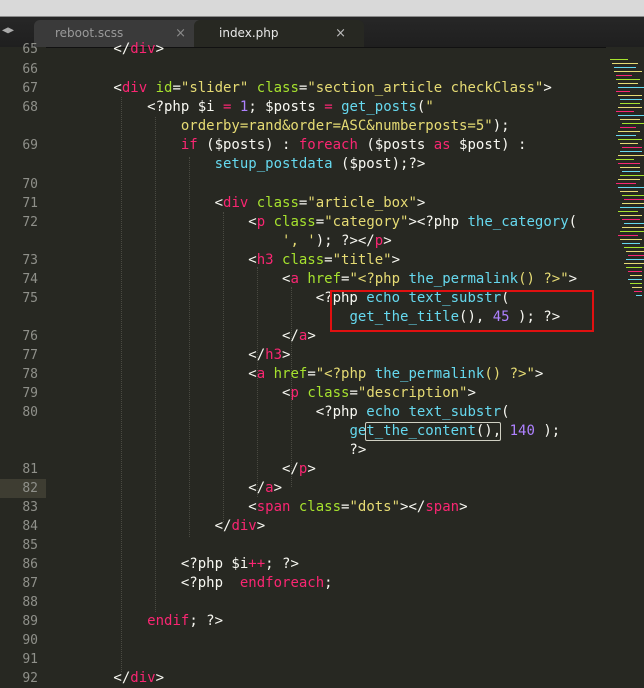  I want to click on line-number: 76, so click(30, 336).